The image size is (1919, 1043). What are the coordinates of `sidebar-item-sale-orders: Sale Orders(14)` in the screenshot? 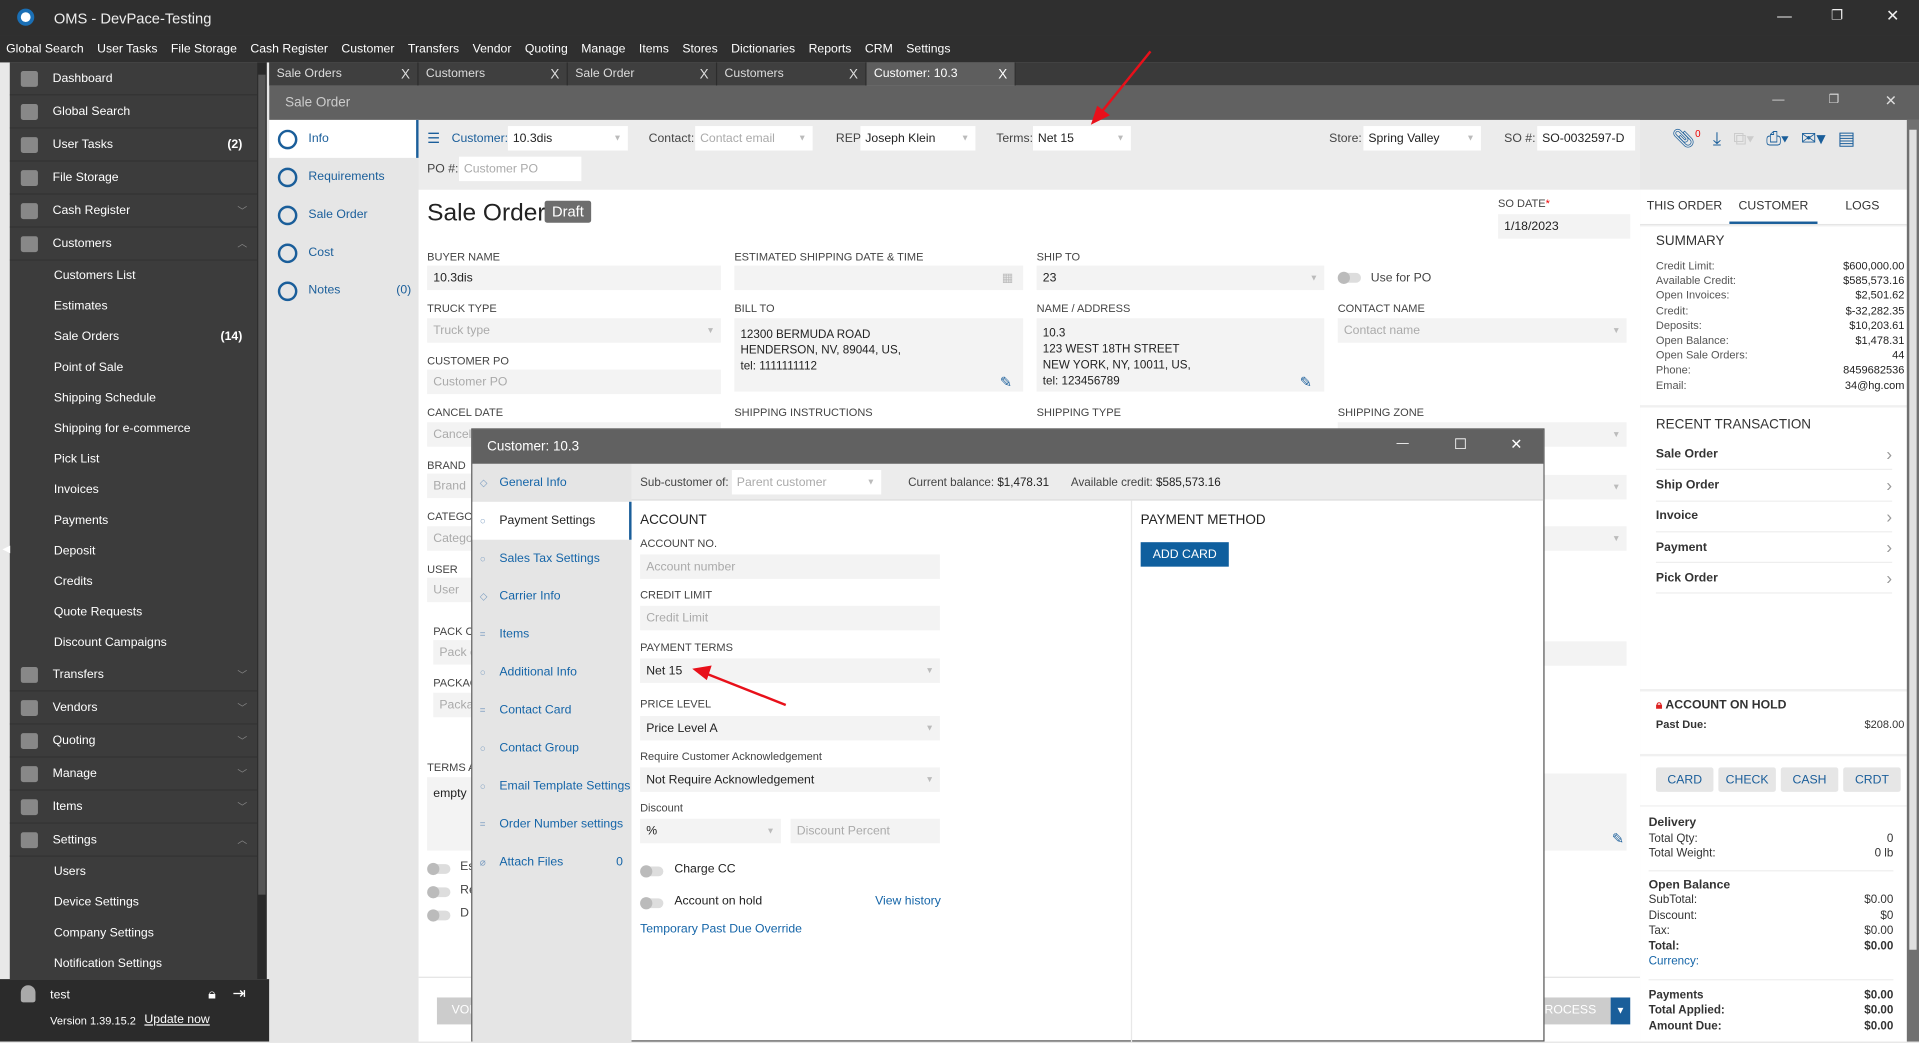 It's located at (133, 337).